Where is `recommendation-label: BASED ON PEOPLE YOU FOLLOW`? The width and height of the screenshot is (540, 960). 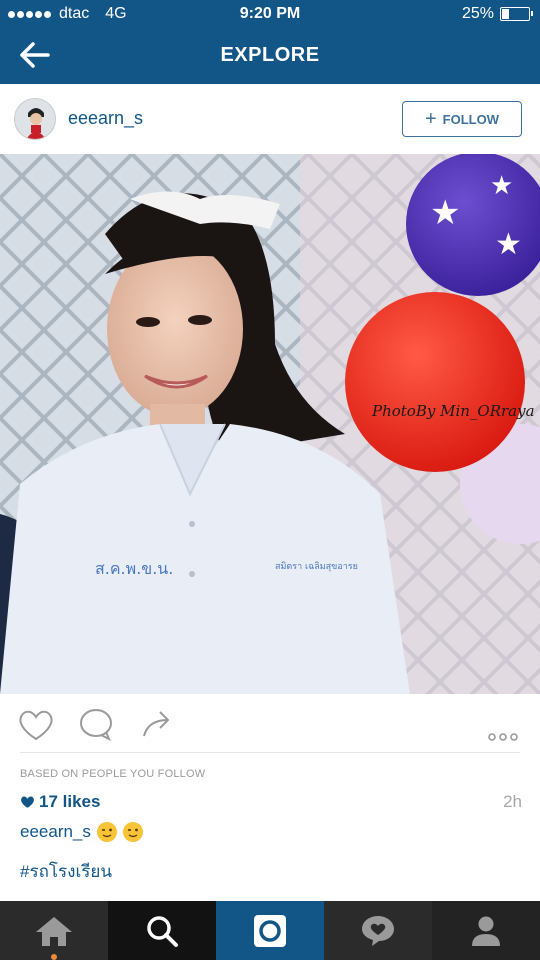
recommendation-label: BASED ON PEOPLE YOU FOLLOW is located at coordinates (113, 774).